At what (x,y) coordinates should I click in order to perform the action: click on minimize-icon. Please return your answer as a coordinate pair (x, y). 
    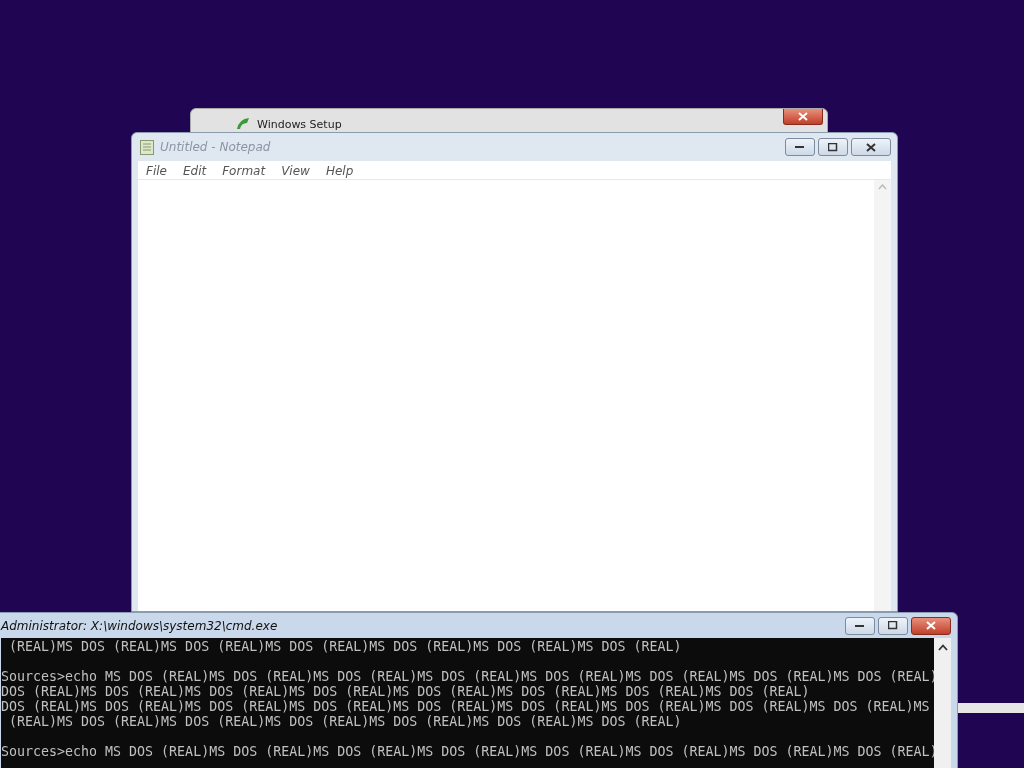
    Looking at the image, I should click on (800, 147).